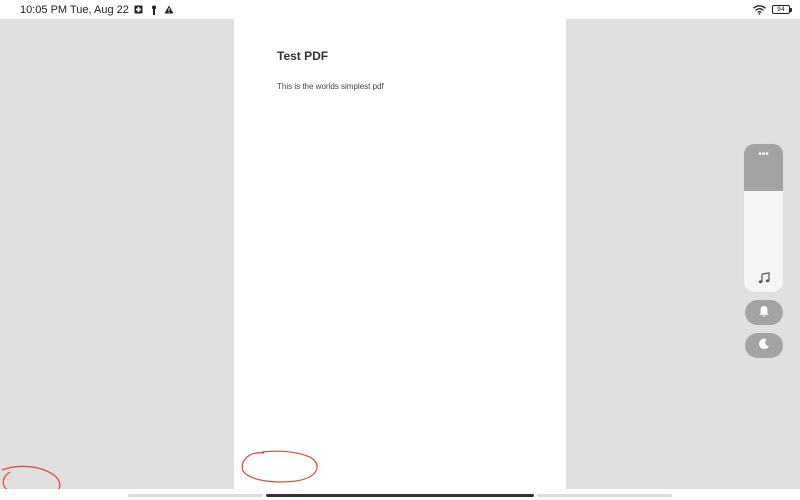 This screenshot has width=800, height=500. What do you see at coordinates (763, 218) in the screenshot?
I see `volume-slider: •••` at bounding box center [763, 218].